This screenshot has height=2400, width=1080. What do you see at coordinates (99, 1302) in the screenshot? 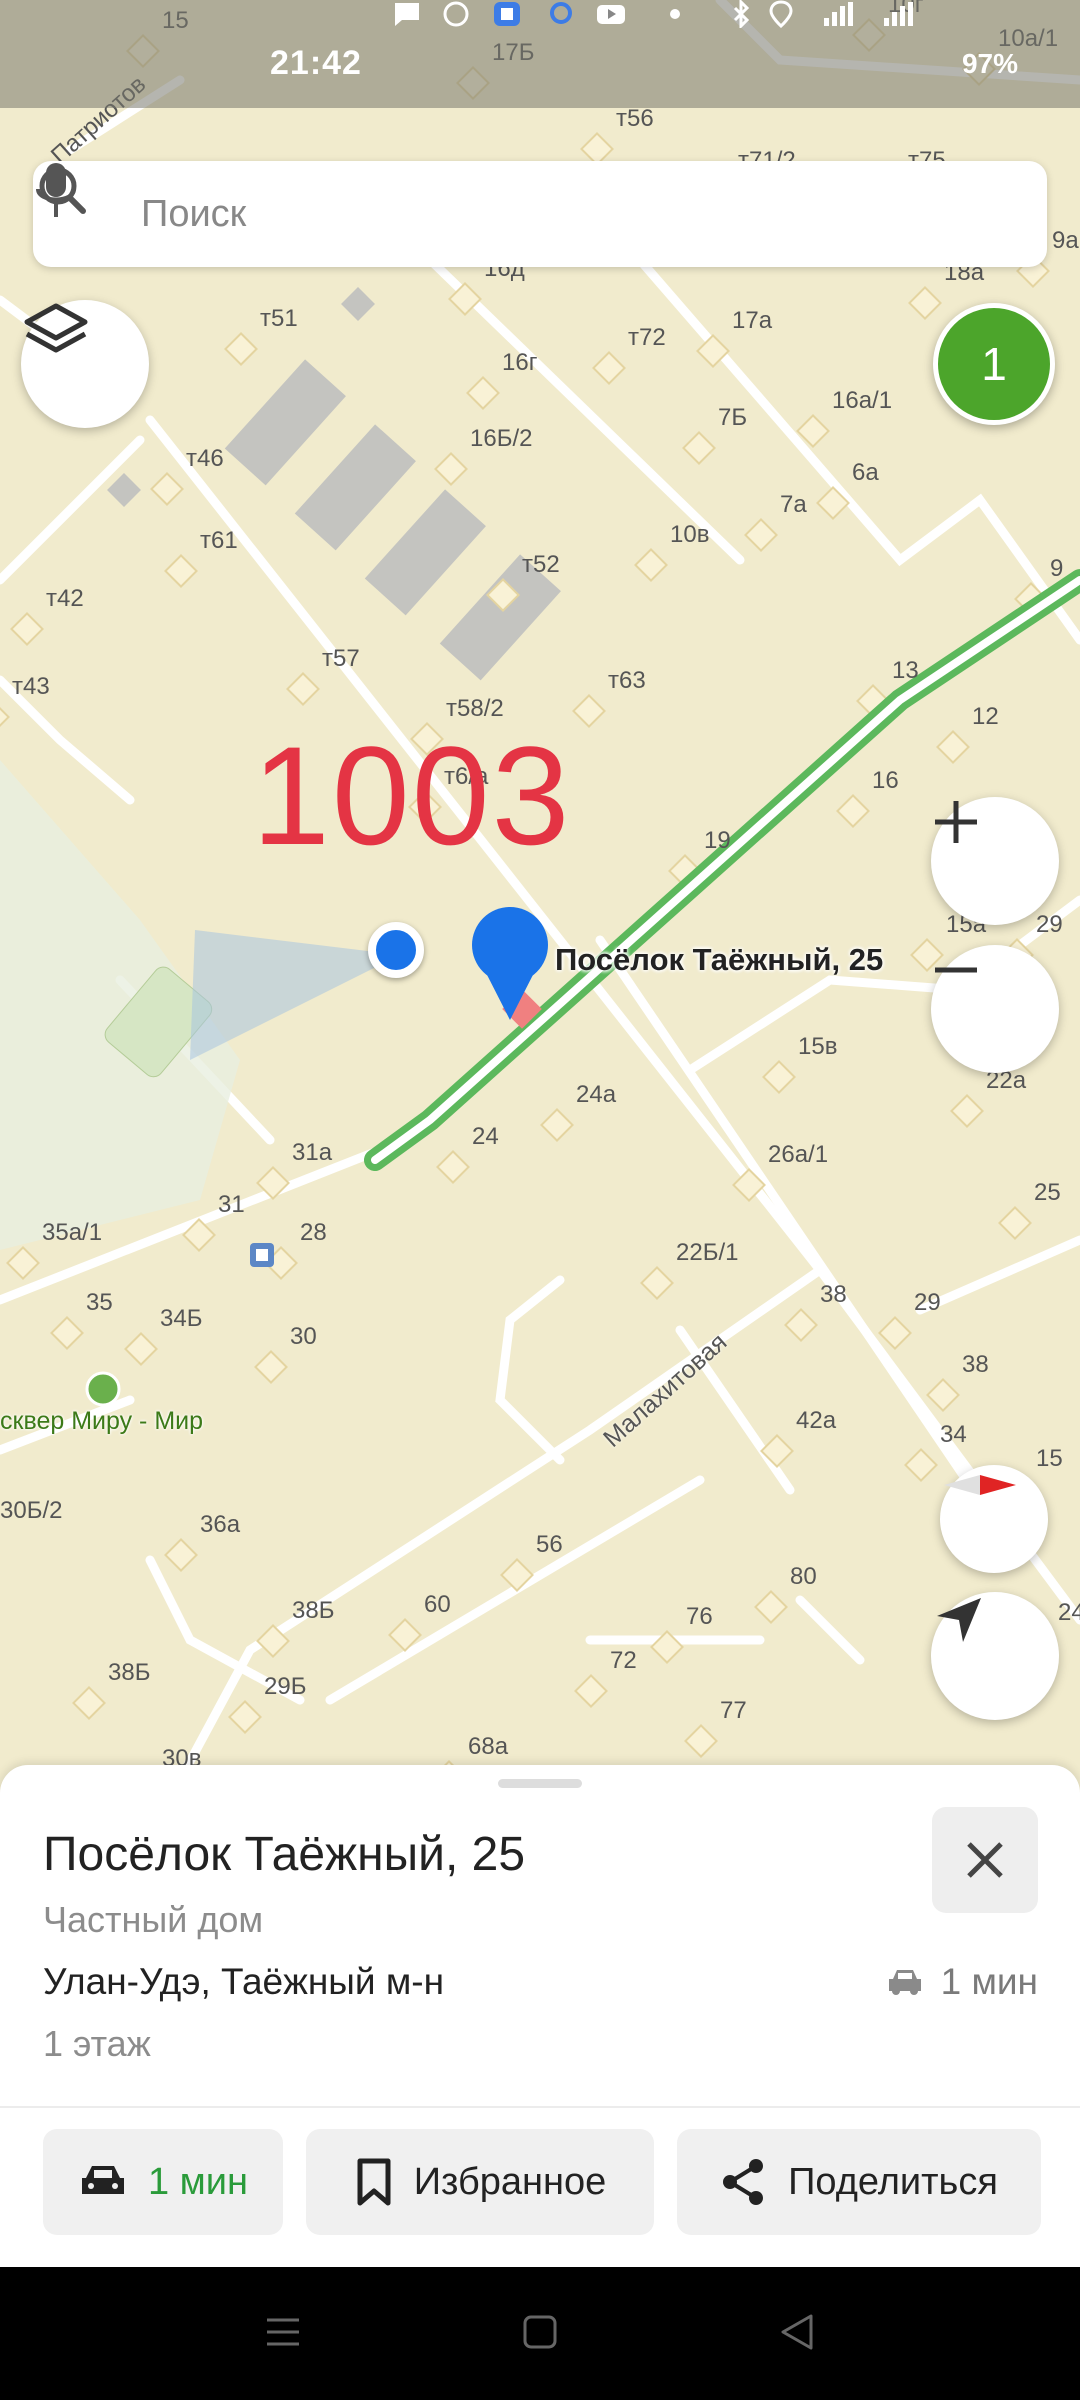
I see `house-number-label: 35` at bounding box center [99, 1302].